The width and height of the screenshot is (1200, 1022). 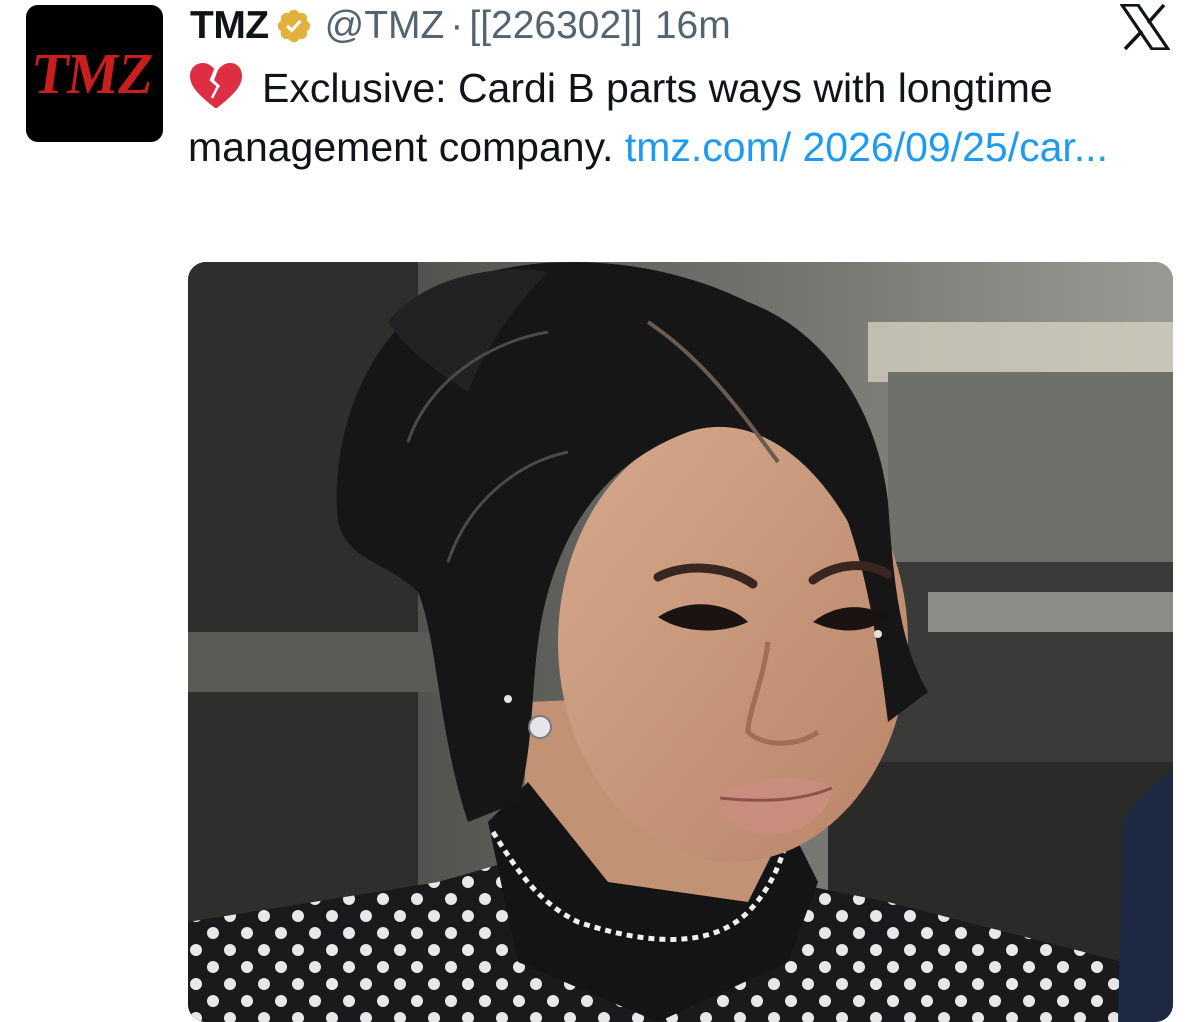 I want to click on post-id: [[226302]], so click(x=556, y=25).